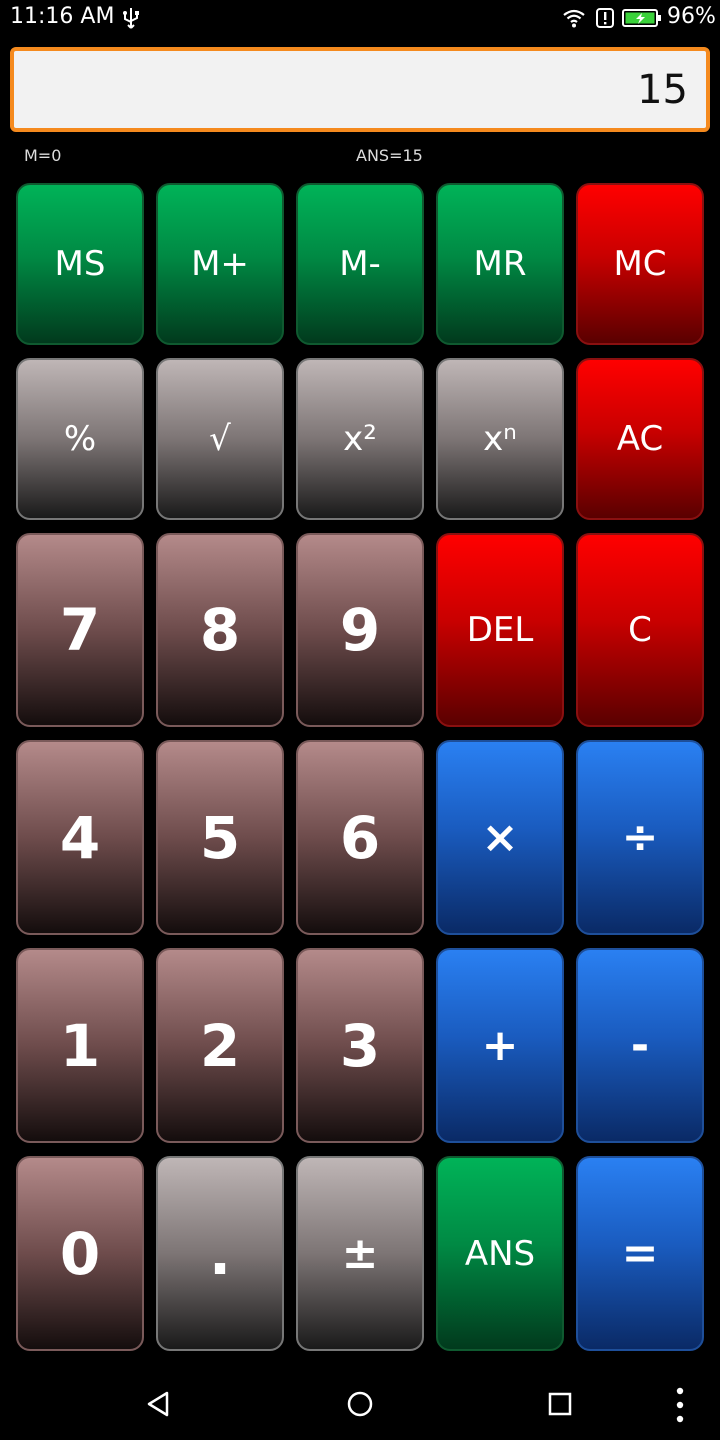 This screenshot has height=1440, width=720. I want to click on key-label: x², so click(360, 439).